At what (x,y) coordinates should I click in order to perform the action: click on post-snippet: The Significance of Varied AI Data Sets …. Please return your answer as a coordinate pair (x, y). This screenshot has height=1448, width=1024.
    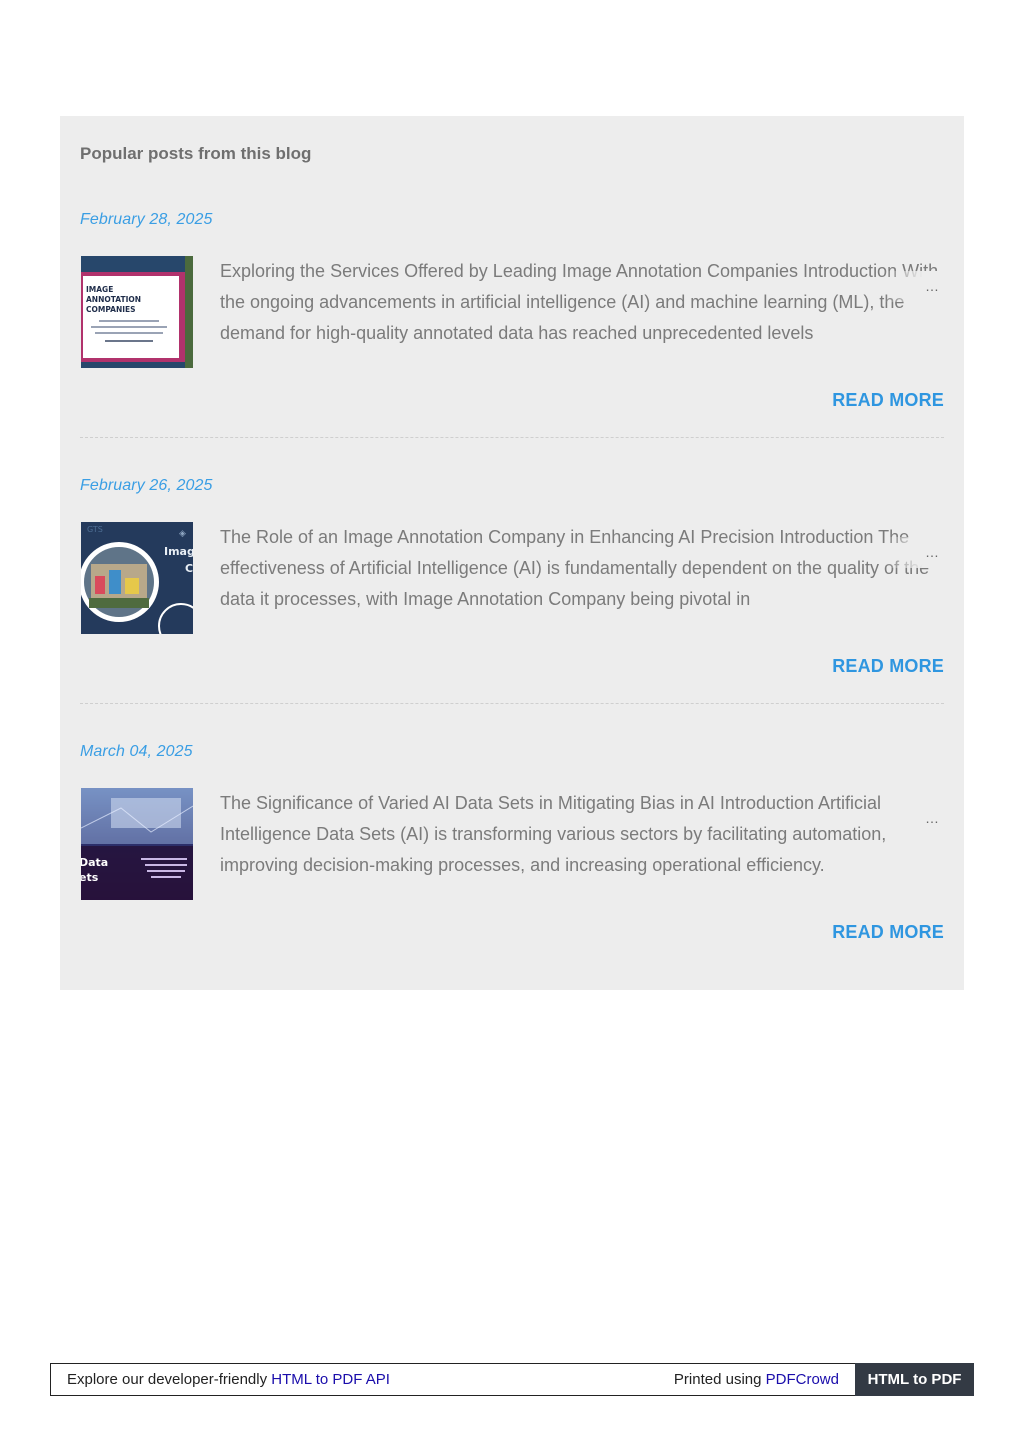
    Looking at the image, I should click on (553, 834).